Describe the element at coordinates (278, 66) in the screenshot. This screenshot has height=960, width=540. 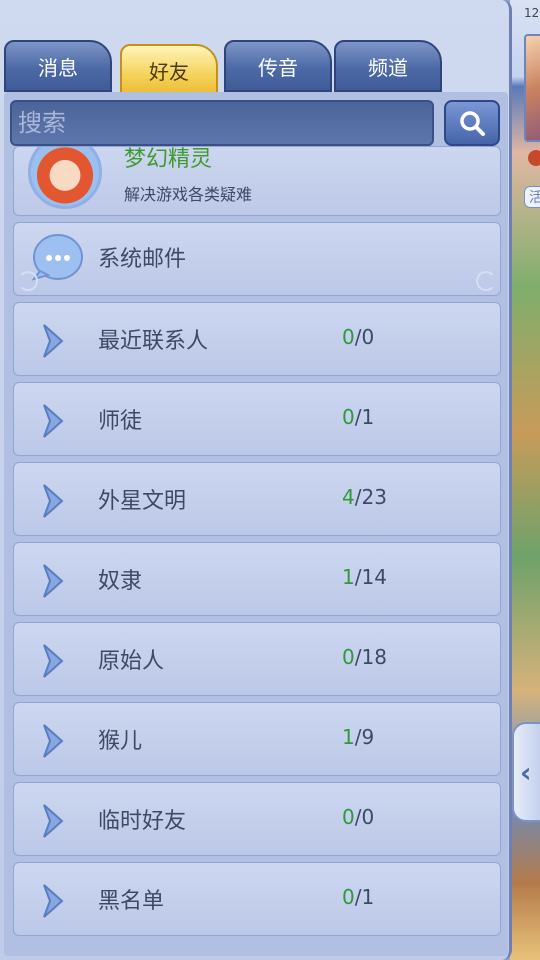
I see `tab-voice: 传音` at that location.